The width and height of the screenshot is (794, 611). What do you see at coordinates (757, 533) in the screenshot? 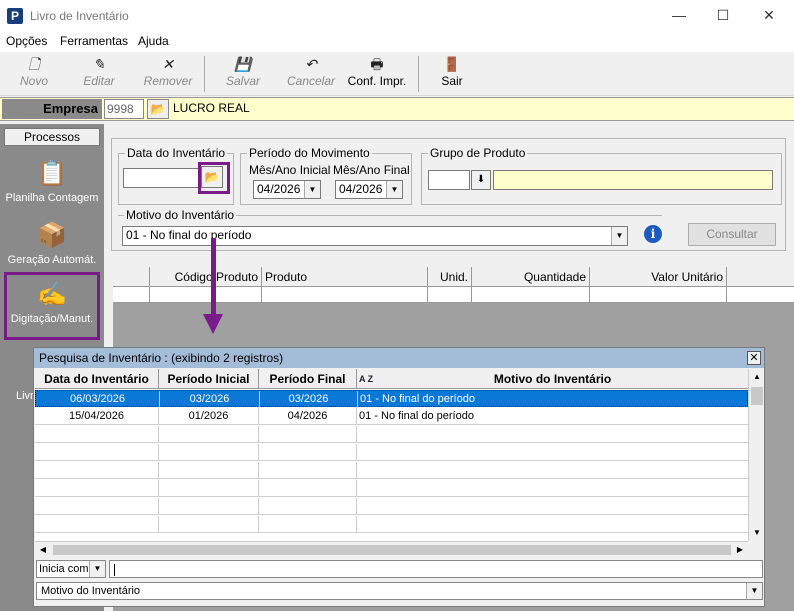
I see `scroll-down-icon: ▼` at bounding box center [757, 533].